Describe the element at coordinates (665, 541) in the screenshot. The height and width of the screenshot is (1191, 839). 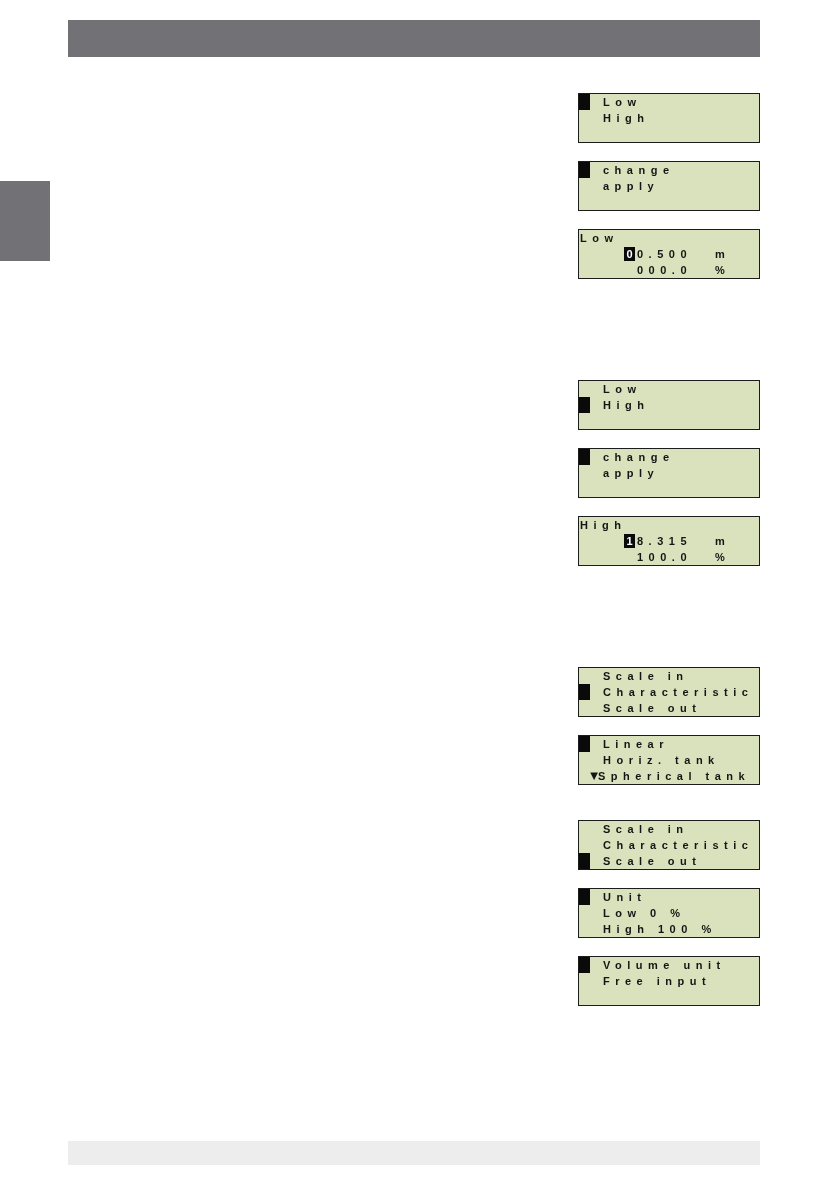
I see `value-text: 8.315` at that location.